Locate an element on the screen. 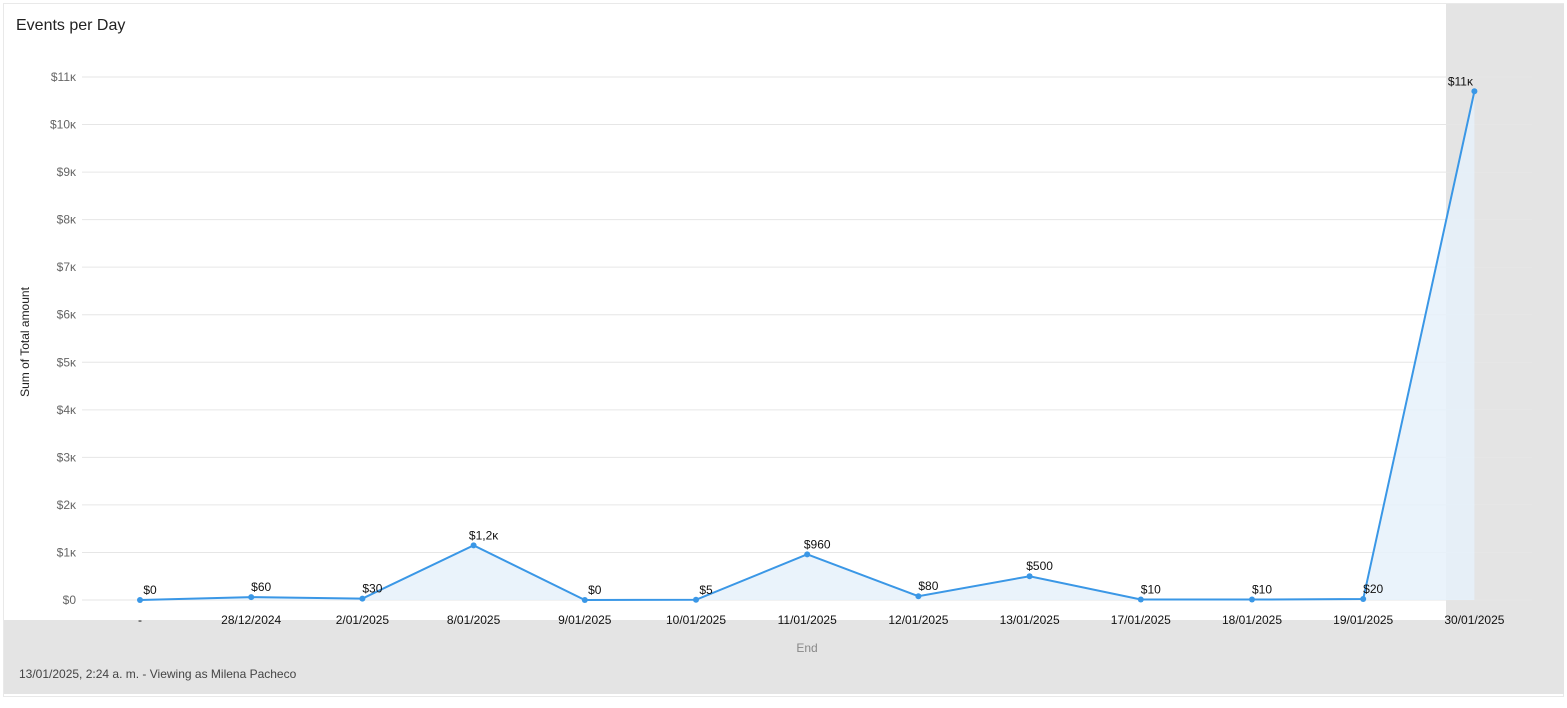  y-tick-label: $7κ is located at coordinates (67, 267).